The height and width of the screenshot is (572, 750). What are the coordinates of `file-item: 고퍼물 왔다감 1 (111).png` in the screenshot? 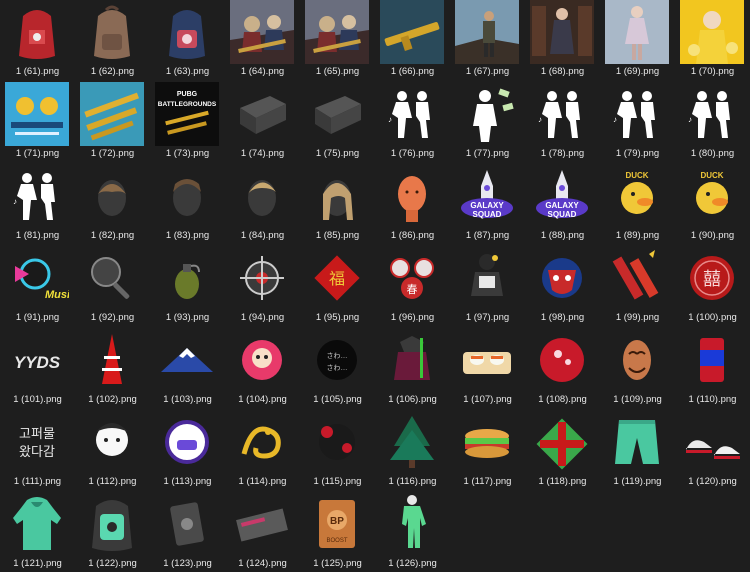 It's located at (37, 450).